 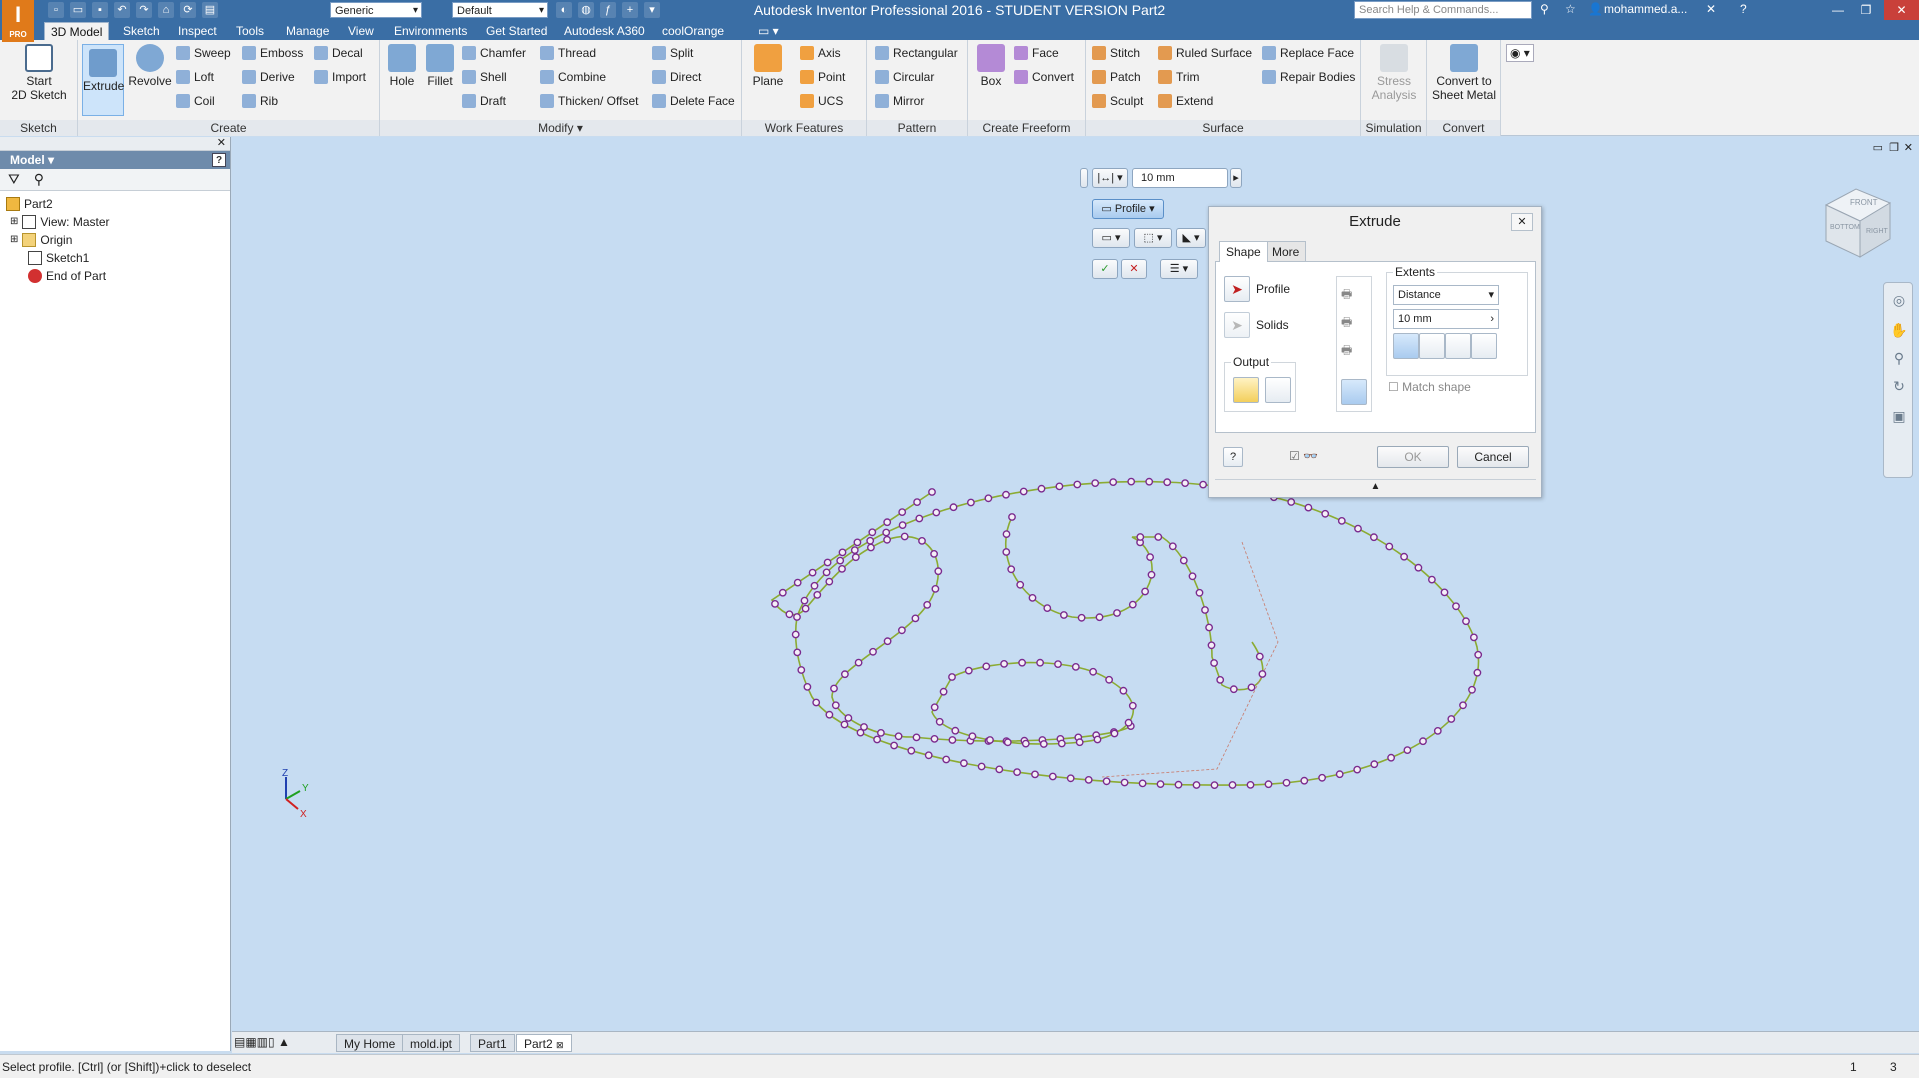 I want to click on tree-item-view-master: ⊞ View: Master, so click(x=60, y=222).